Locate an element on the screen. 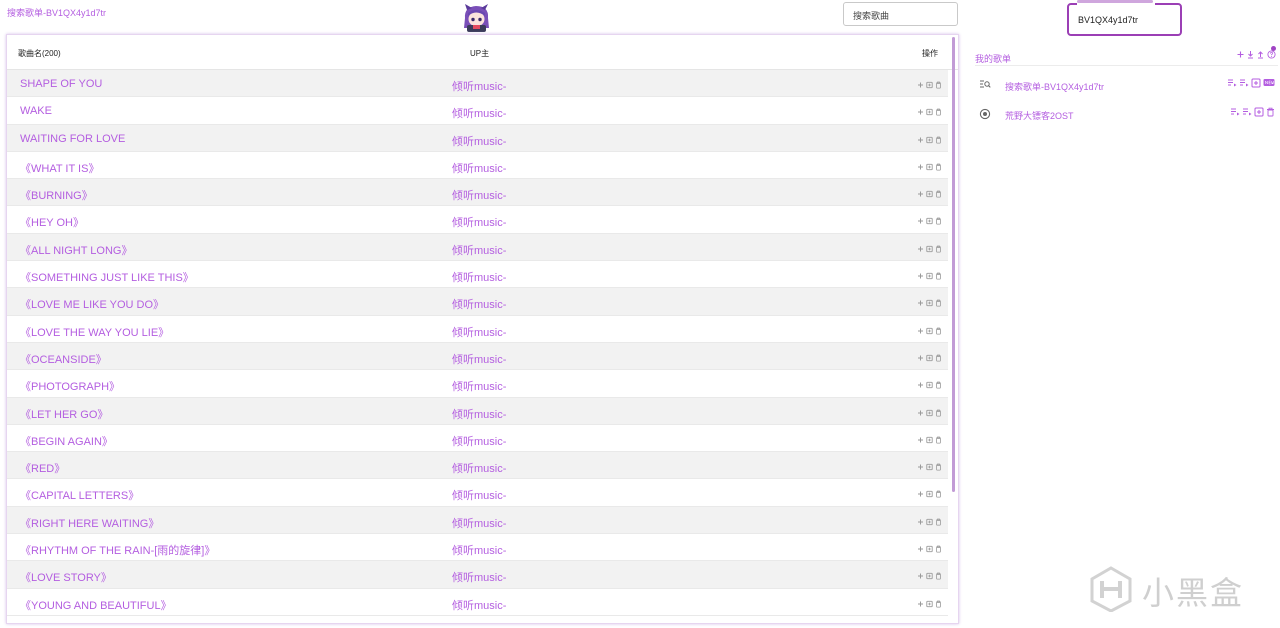 Image resolution: width=1280 pixels, height=628 pixels. table-row: 《HEY OH》 倾听music- is located at coordinates (477, 220).